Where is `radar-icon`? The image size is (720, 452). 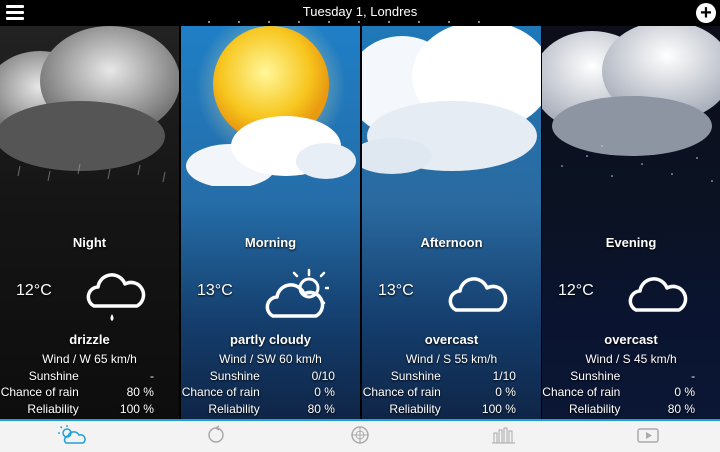 radar-icon is located at coordinates (360, 435).